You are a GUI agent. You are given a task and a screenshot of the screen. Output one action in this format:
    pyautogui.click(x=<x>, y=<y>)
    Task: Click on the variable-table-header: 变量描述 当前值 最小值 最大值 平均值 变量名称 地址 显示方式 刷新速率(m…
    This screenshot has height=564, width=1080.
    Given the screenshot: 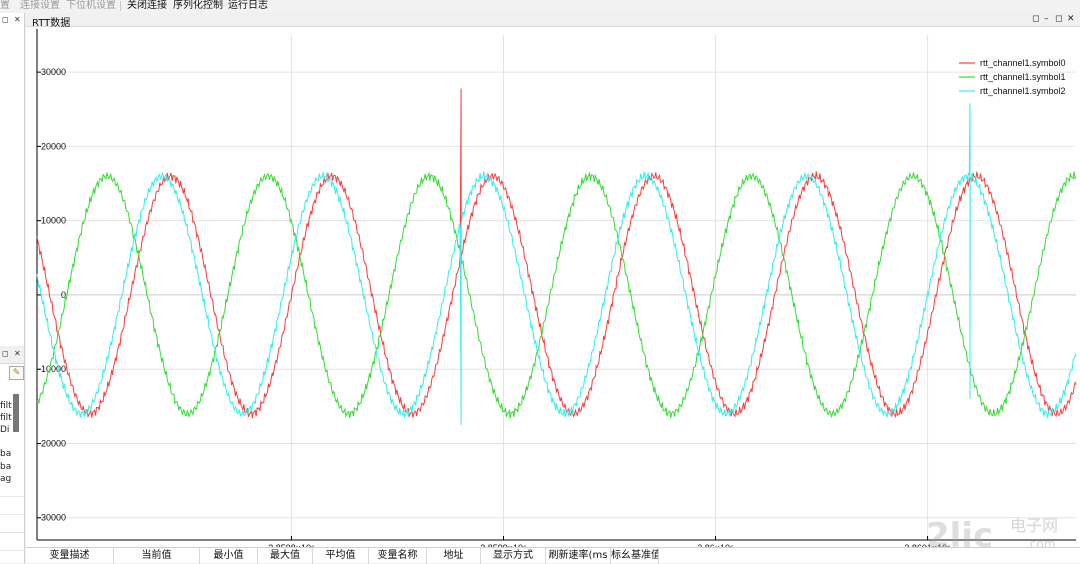 What is the action you would take?
    pyautogui.click(x=553, y=555)
    